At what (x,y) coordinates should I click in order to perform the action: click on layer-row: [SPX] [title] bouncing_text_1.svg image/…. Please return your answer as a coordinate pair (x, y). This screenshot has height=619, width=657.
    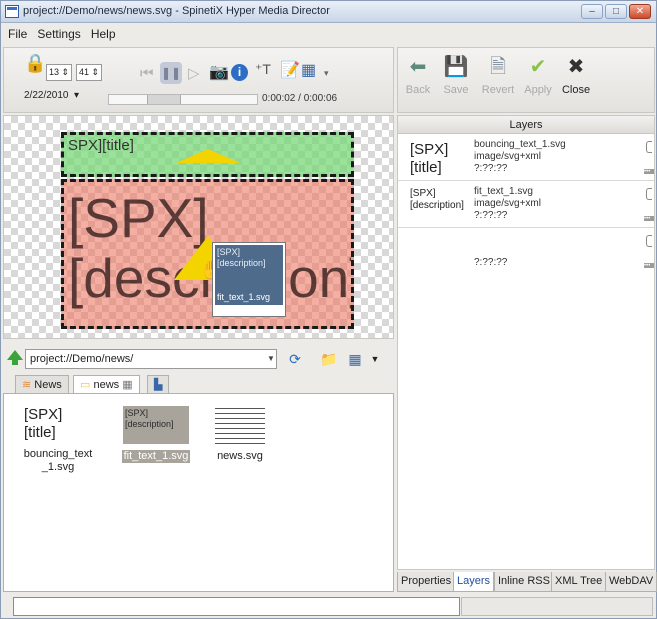
    Looking at the image, I should click on (526, 158).